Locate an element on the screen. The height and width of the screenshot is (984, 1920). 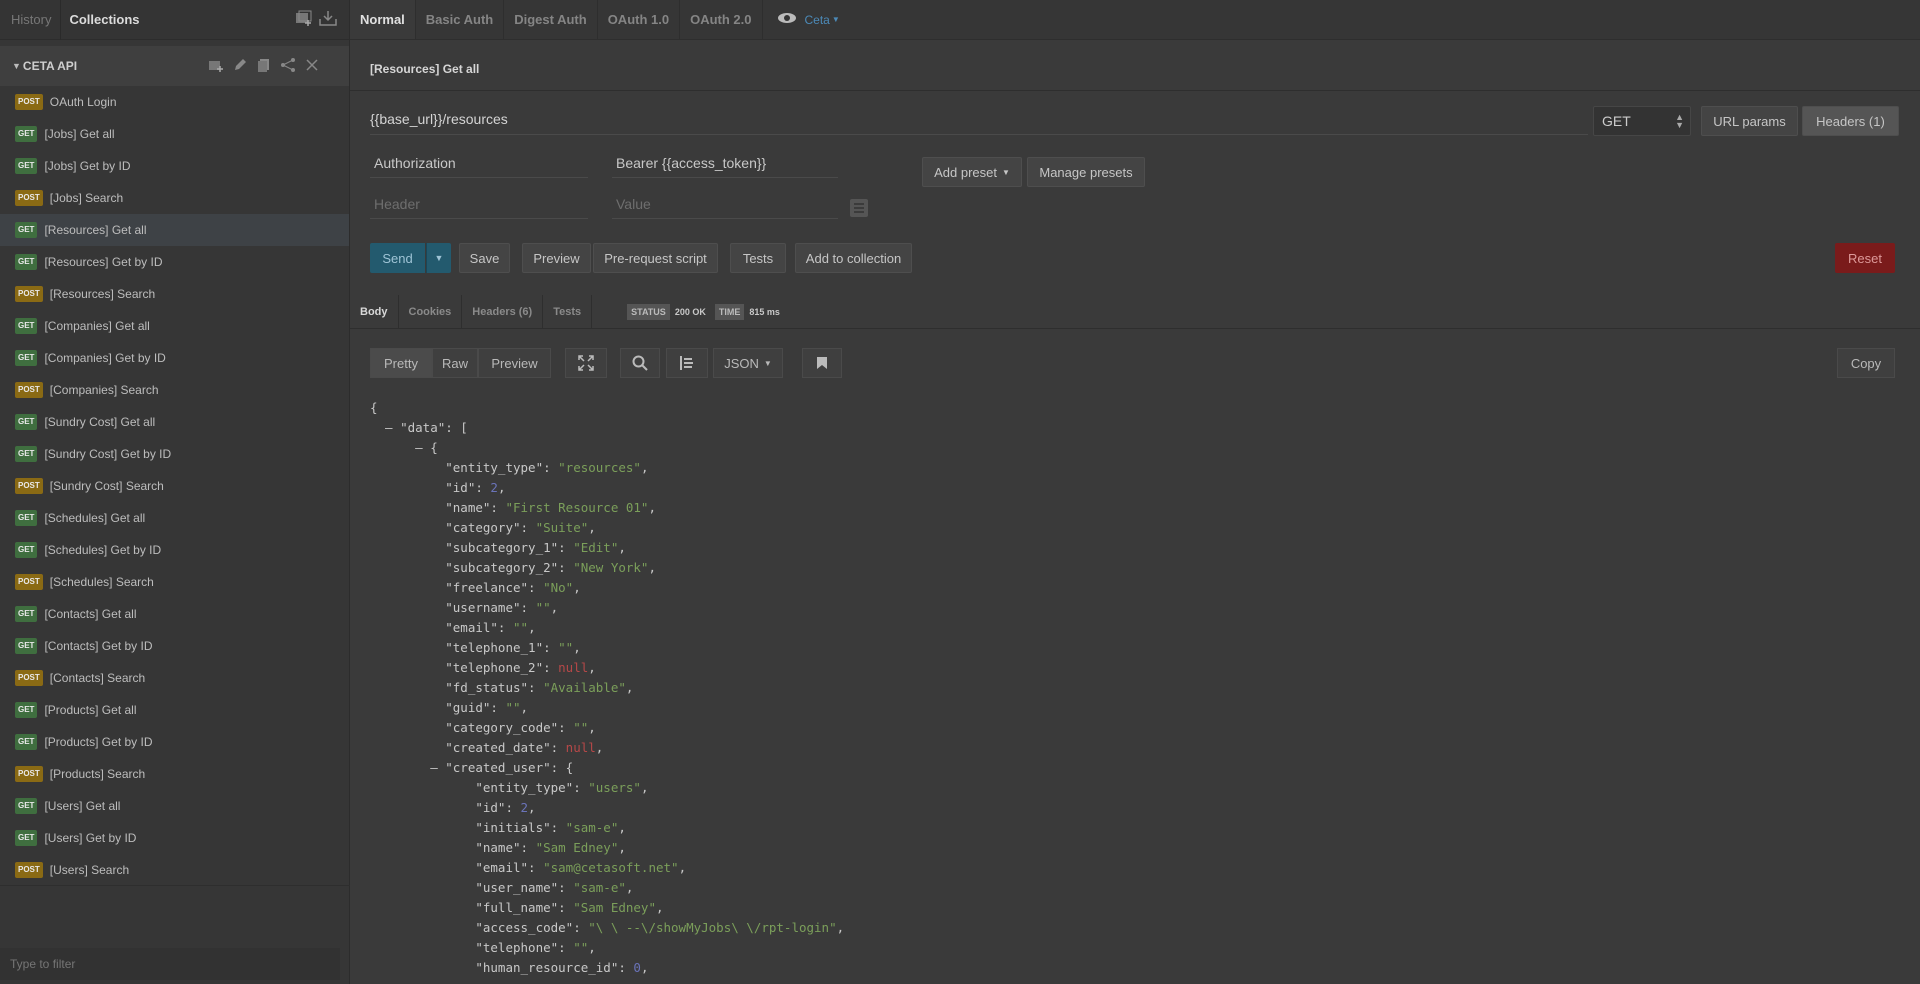
url-input: {{base_url}}/resources is located at coordinates (979, 121).